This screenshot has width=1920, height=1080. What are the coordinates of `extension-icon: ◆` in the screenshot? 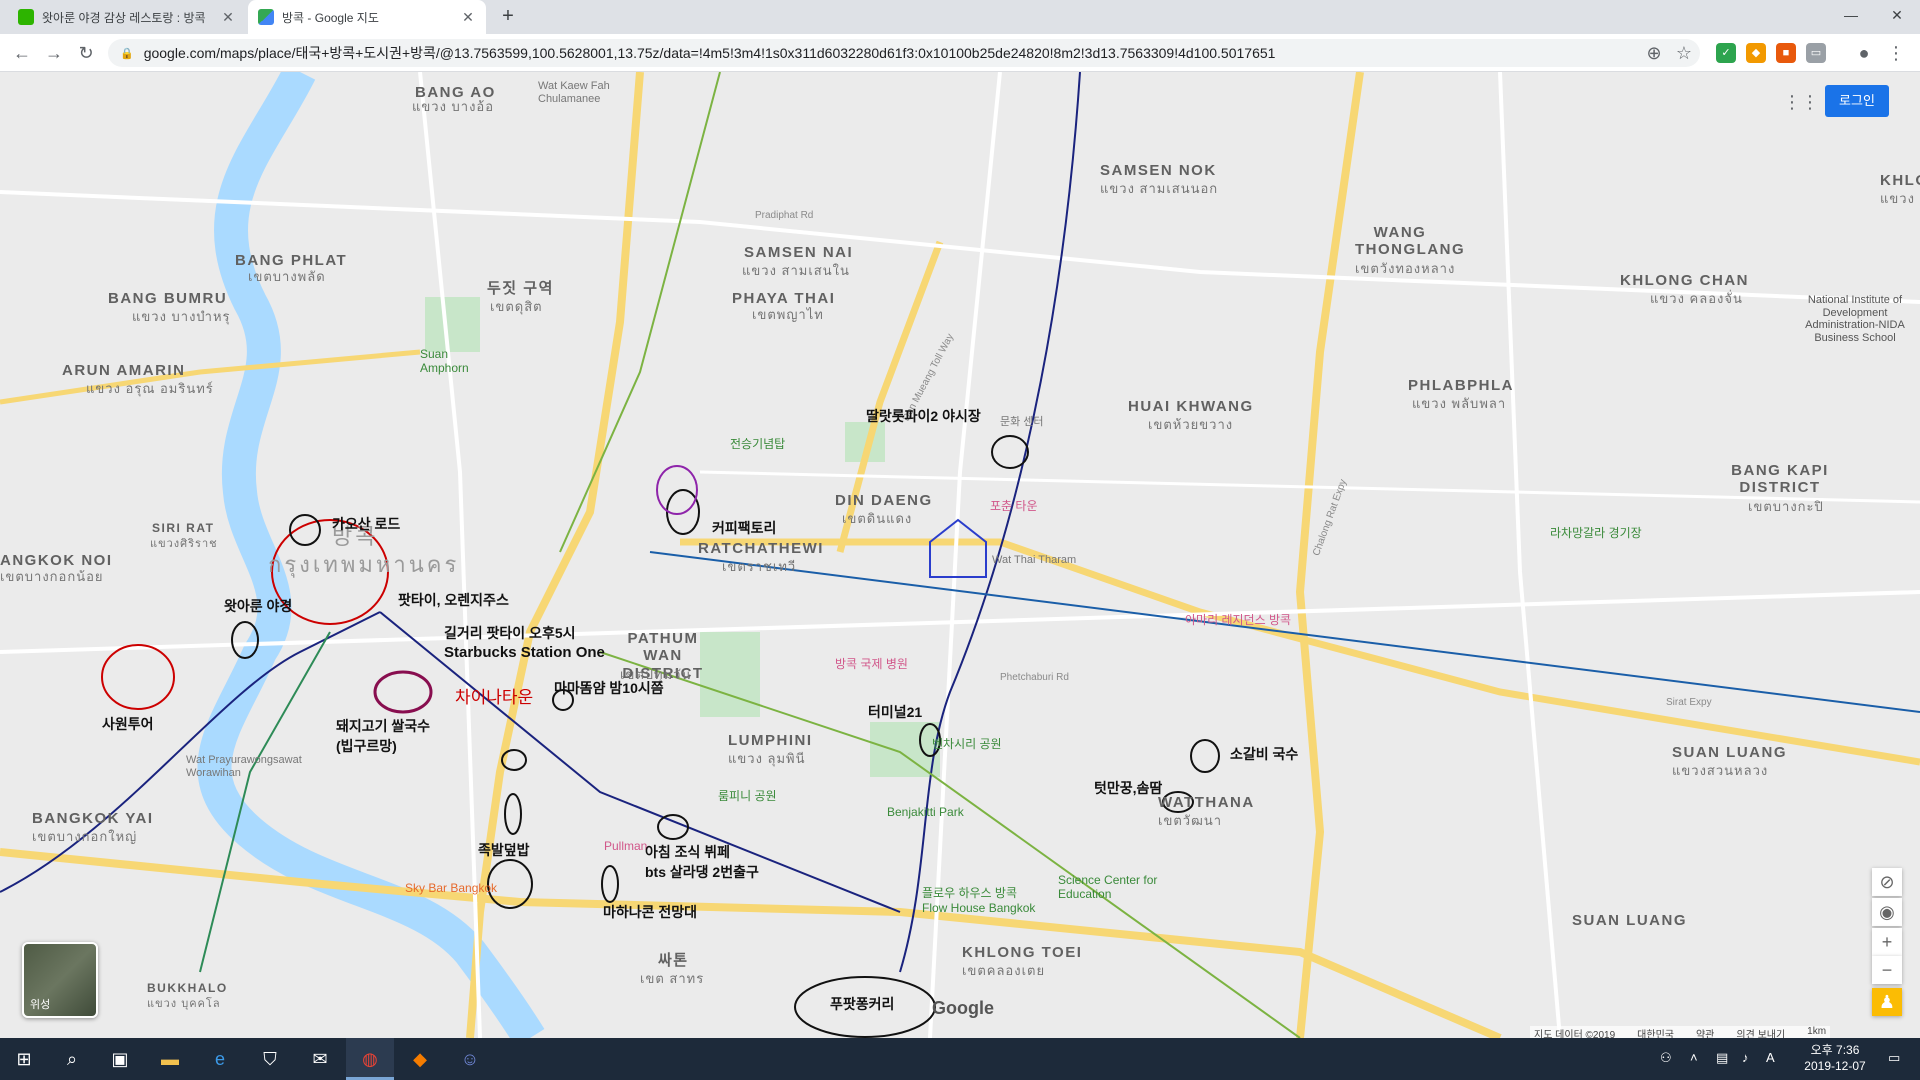 It's located at (1756, 53).